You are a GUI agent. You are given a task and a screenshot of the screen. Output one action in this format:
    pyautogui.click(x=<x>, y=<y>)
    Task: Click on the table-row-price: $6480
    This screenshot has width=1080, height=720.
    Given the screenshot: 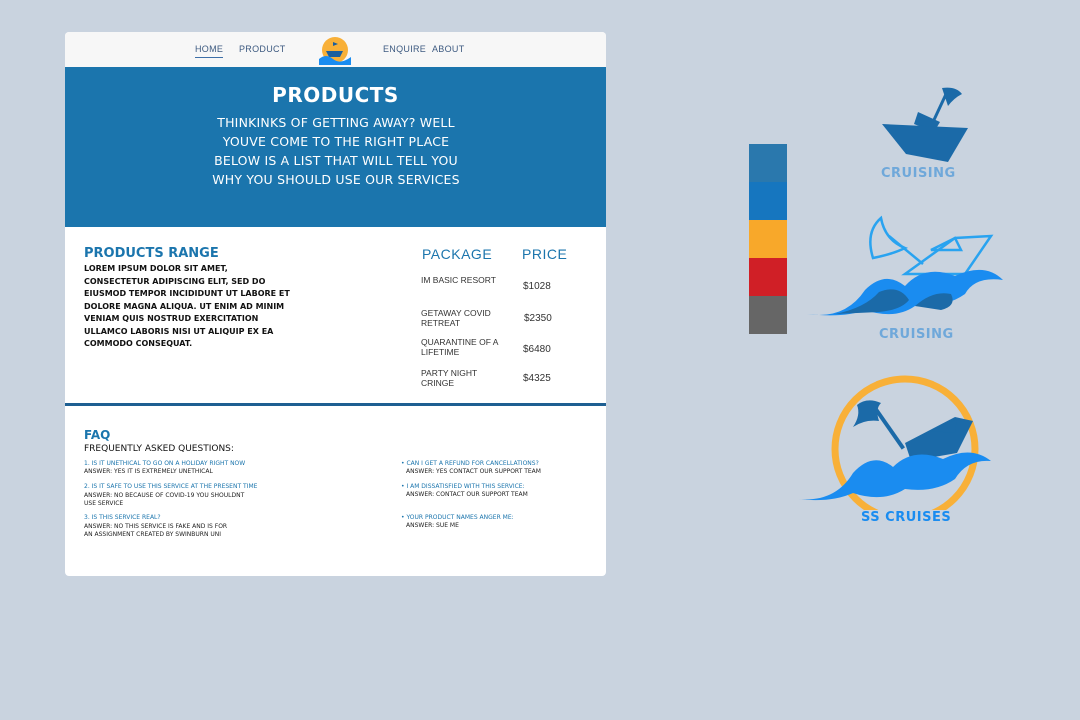 What is the action you would take?
    pyautogui.click(x=537, y=349)
    